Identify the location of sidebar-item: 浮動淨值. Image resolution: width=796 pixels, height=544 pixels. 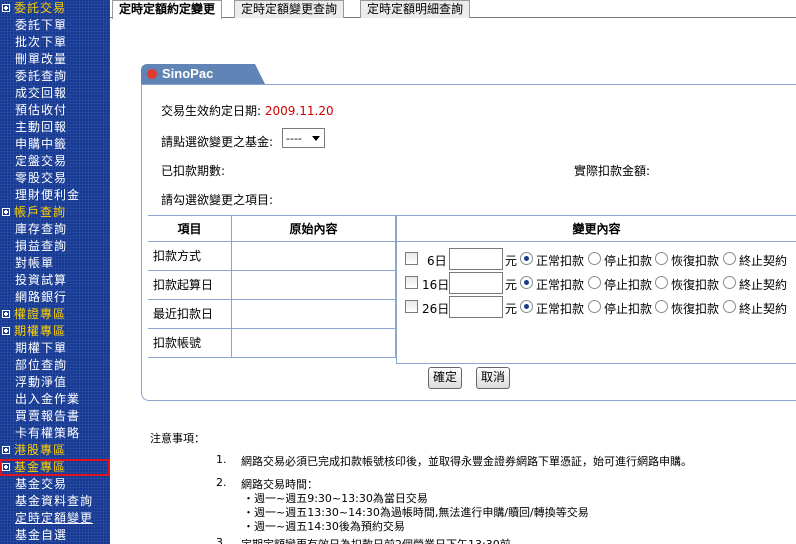
(55, 382).